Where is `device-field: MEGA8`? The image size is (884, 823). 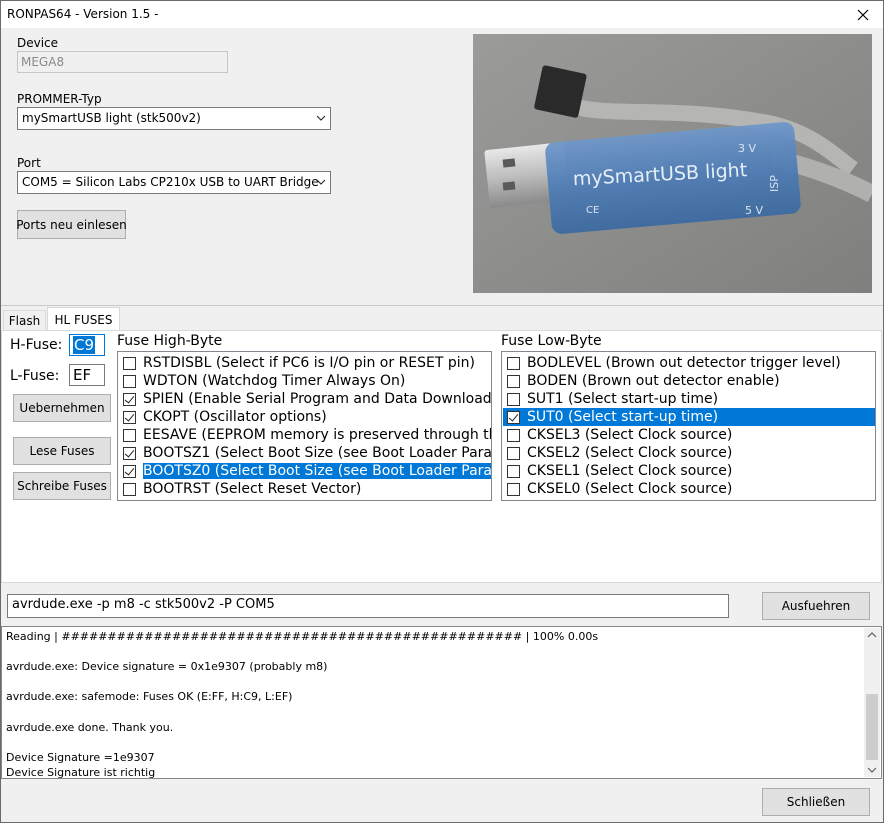
device-field: MEGA8 is located at coordinates (122, 62).